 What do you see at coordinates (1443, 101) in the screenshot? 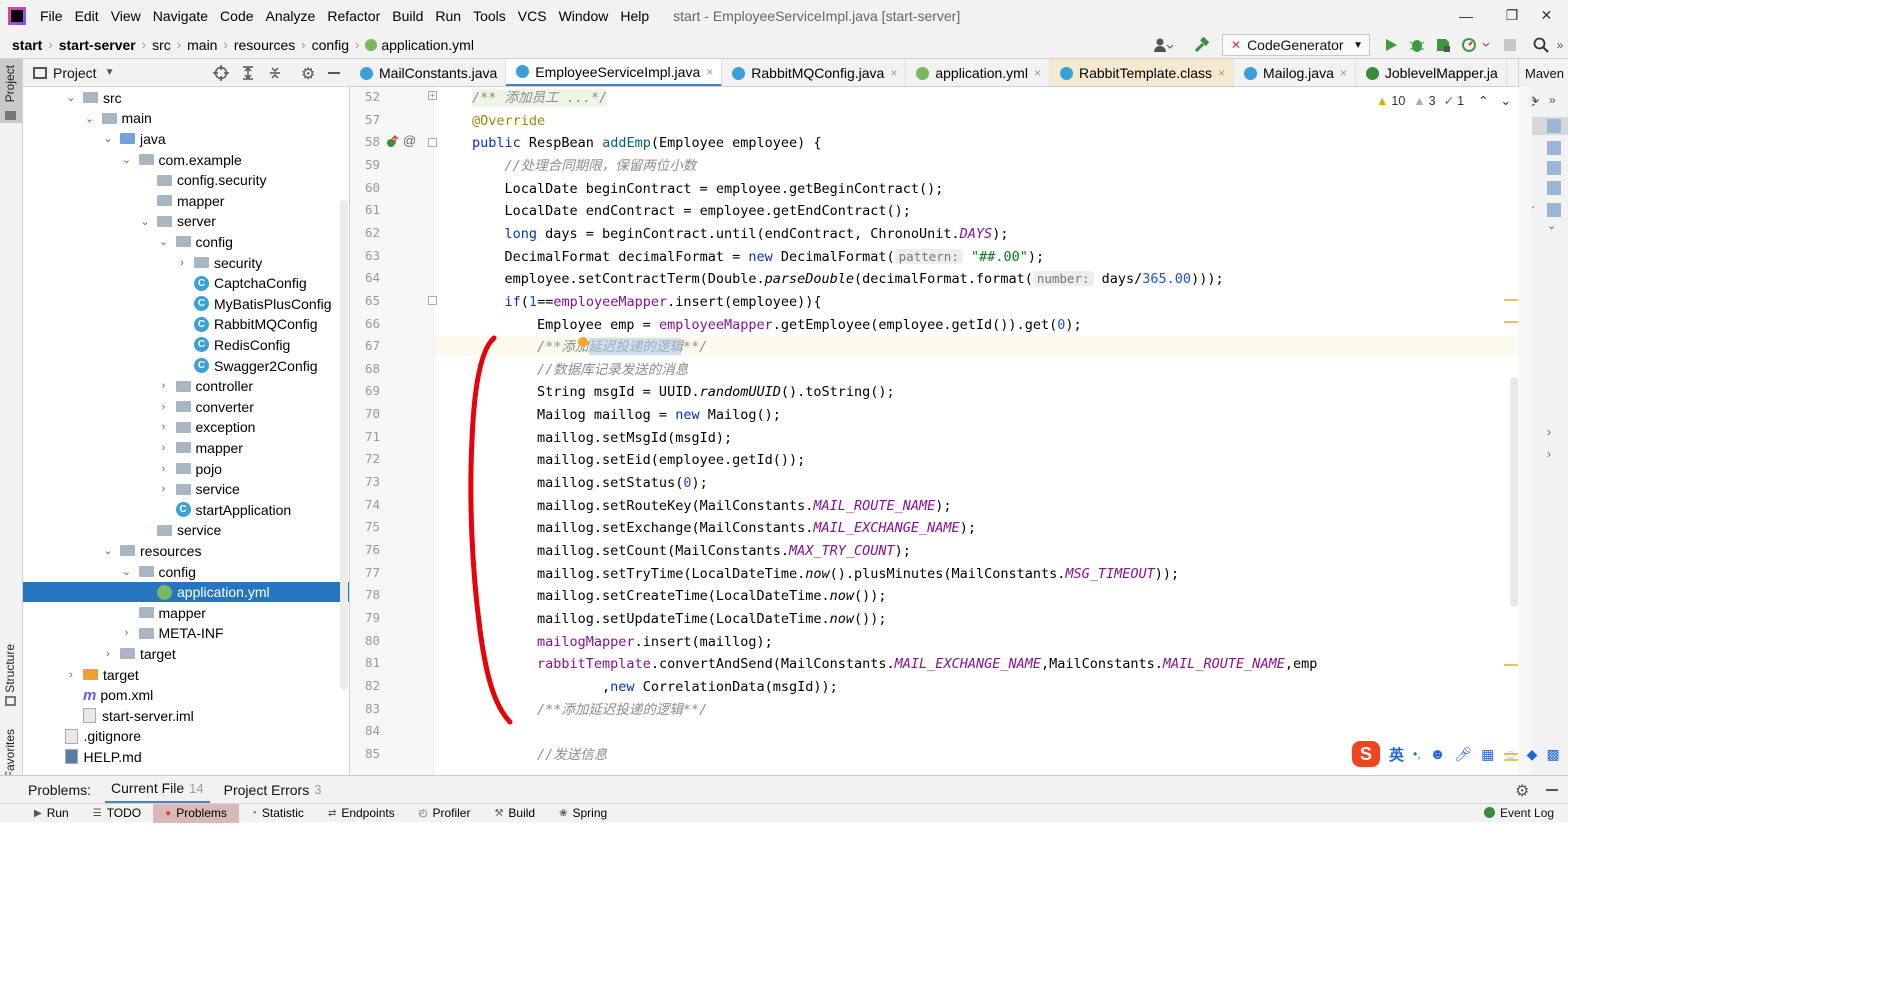
I see `inspection-widget: ▲ 10 ▲ 3 ✓ 1 ⌃ ⌄` at bounding box center [1443, 101].